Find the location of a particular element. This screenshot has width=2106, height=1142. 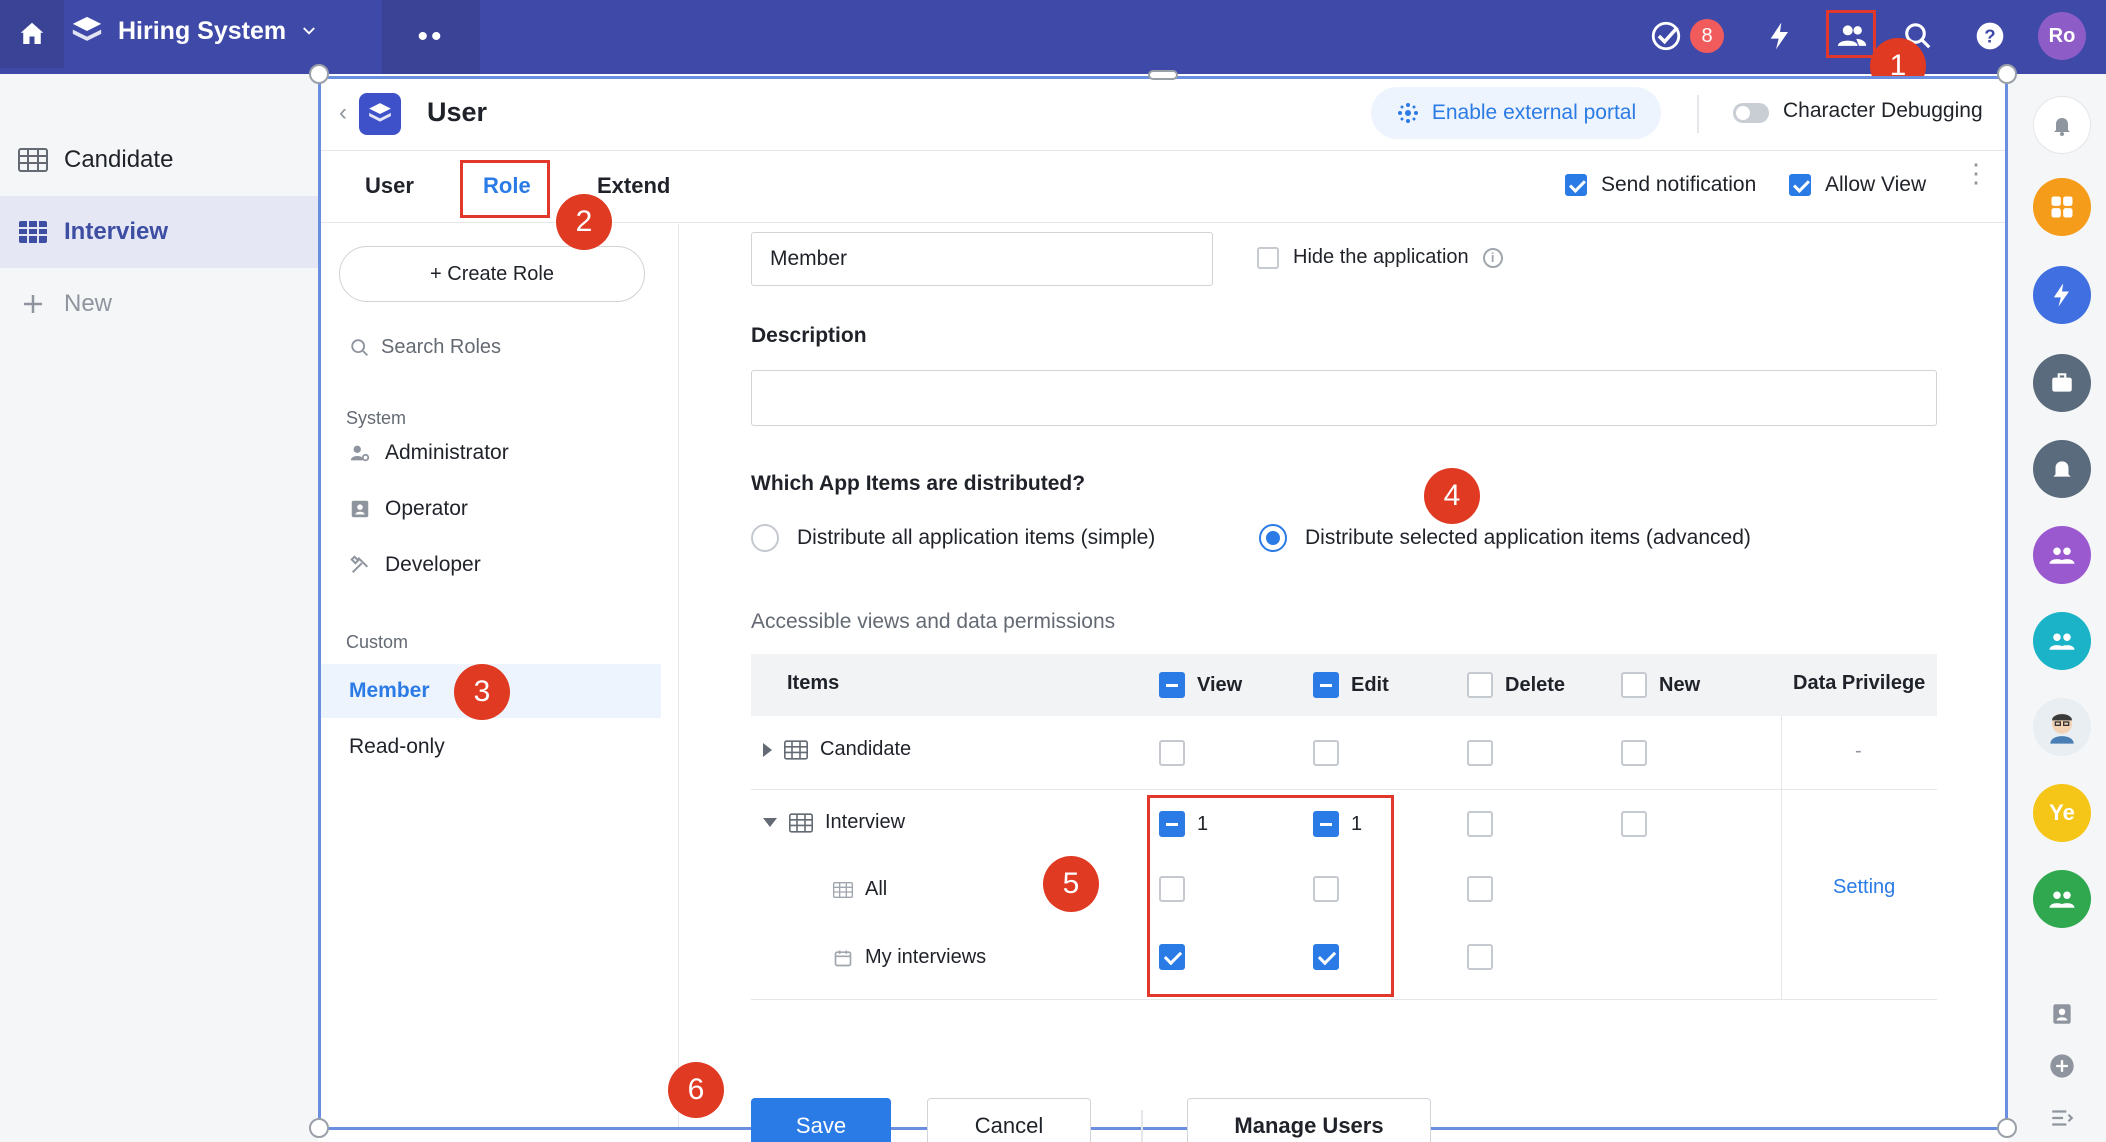

sidebar-item-new: New is located at coordinates (159, 304).